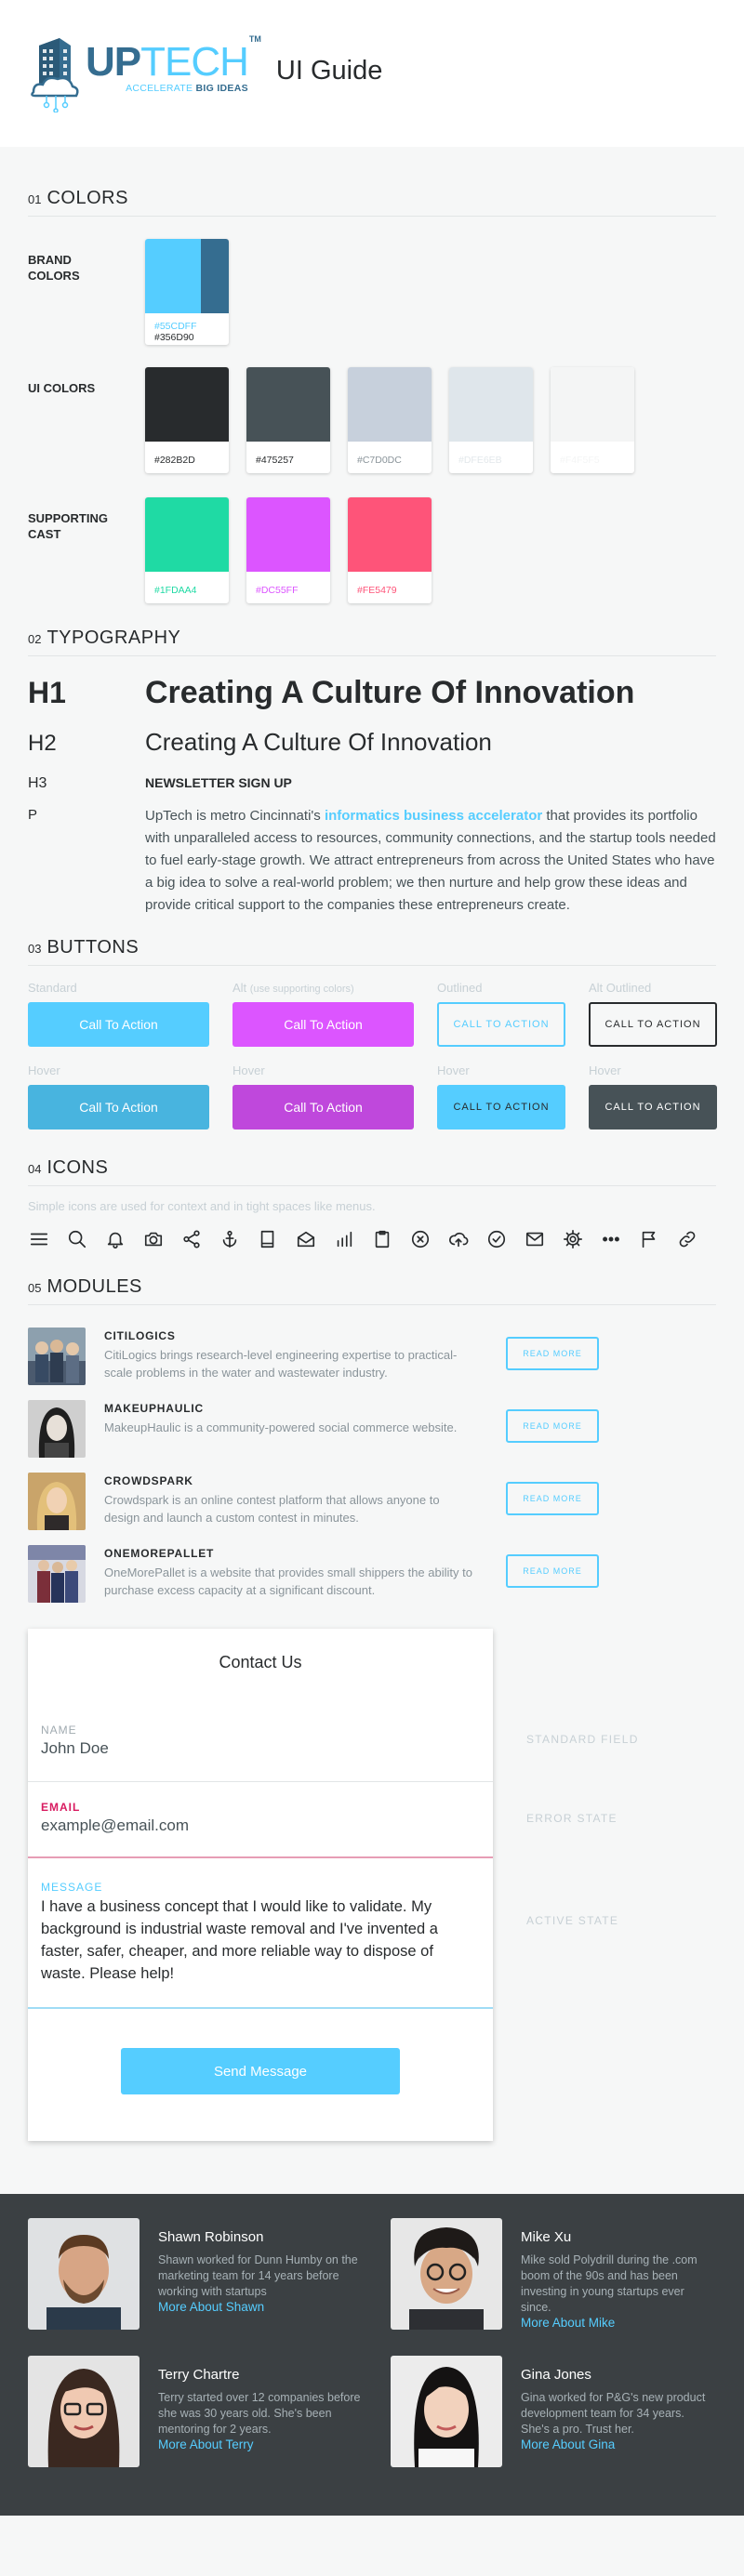 The width and height of the screenshot is (744, 2576). What do you see at coordinates (323, 1024) in the screenshot?
I see `alt-cta-button: Call To Action` at bounding box center [323, 1024].